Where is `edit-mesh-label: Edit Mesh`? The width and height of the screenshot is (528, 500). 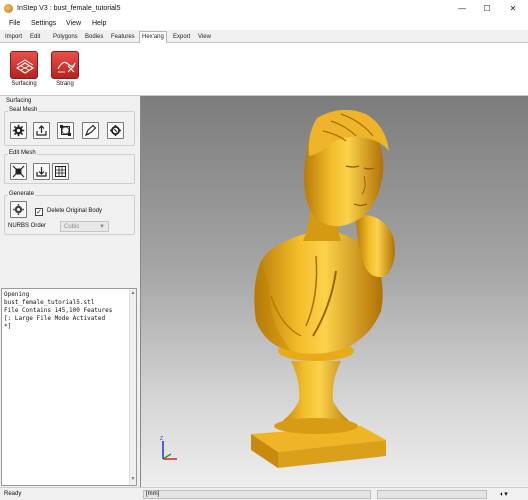 edit-mesh-label: Edit Mesh is located at coordinates (22, 153).